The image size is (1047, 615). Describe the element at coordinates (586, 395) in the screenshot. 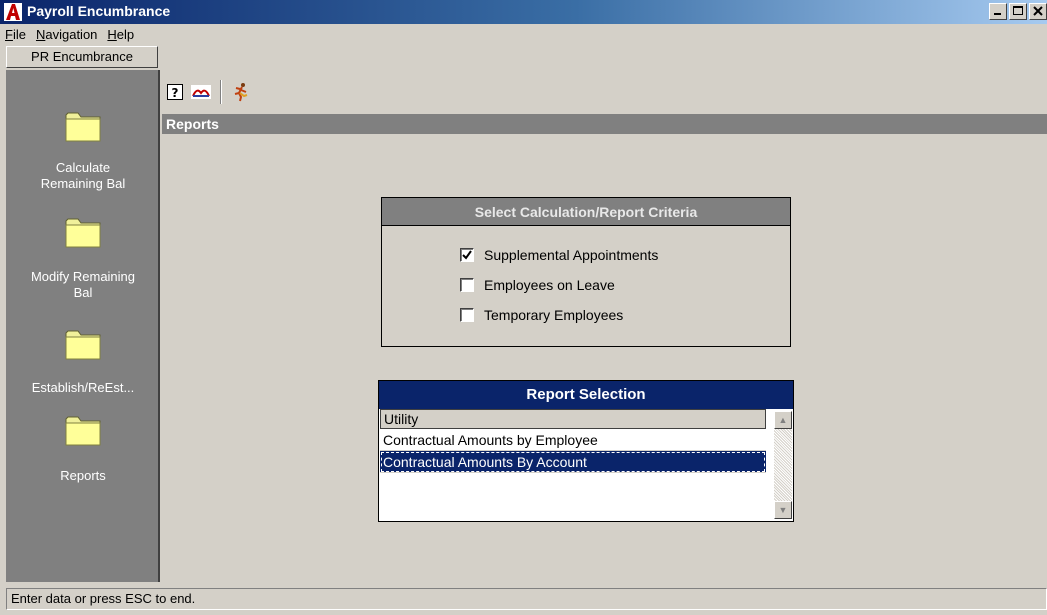

I see `report-selection-title: Report Selection` at that location.